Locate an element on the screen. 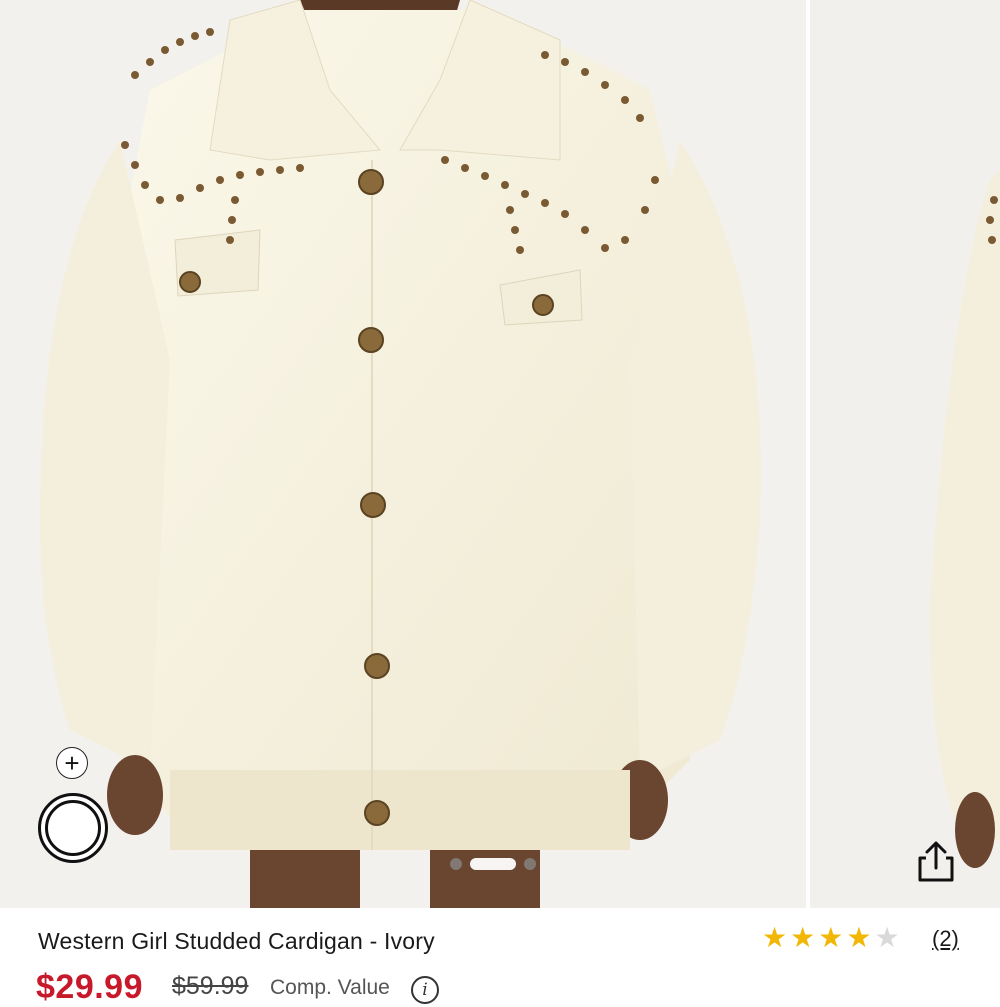 The width and height of the screenshot is (1000, 1007). carousel-dot-active is located at coordinates (493, 864).